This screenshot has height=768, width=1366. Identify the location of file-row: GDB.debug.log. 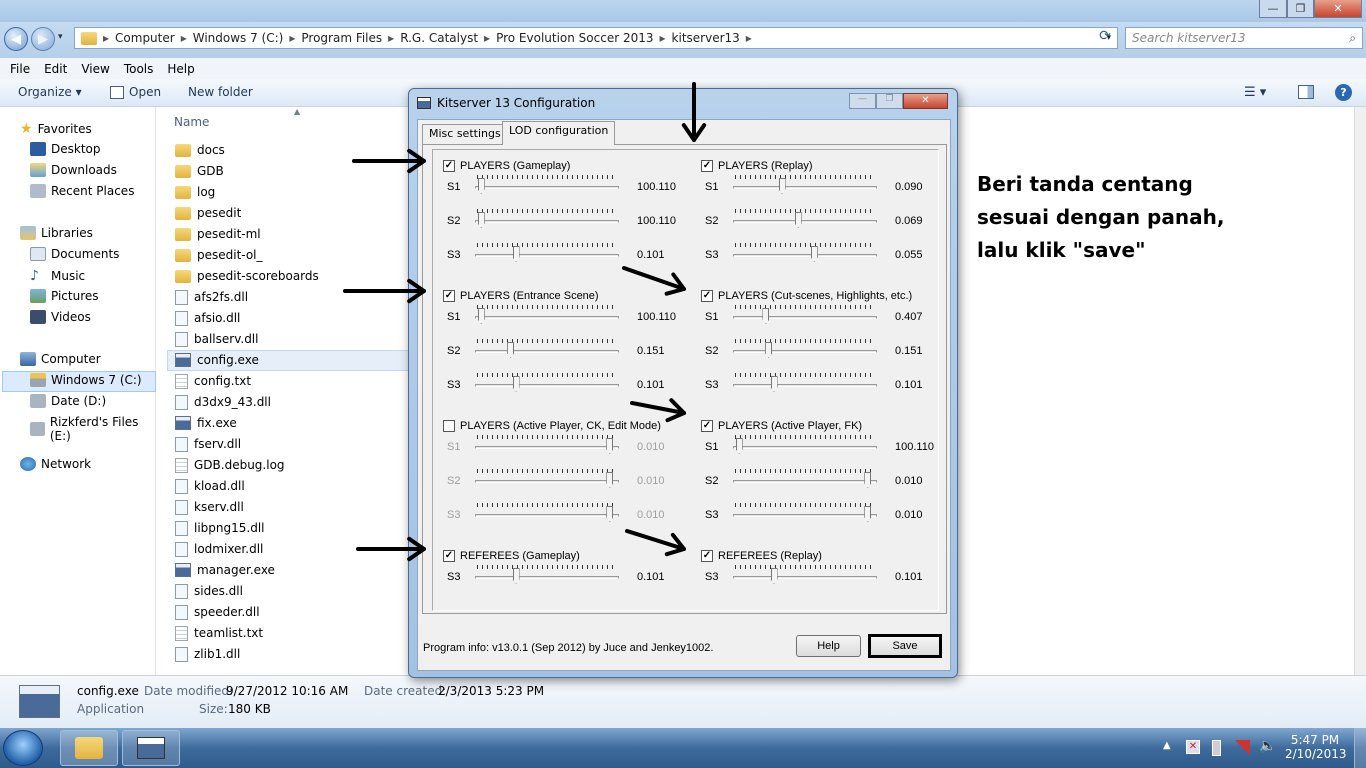
(230, 465).